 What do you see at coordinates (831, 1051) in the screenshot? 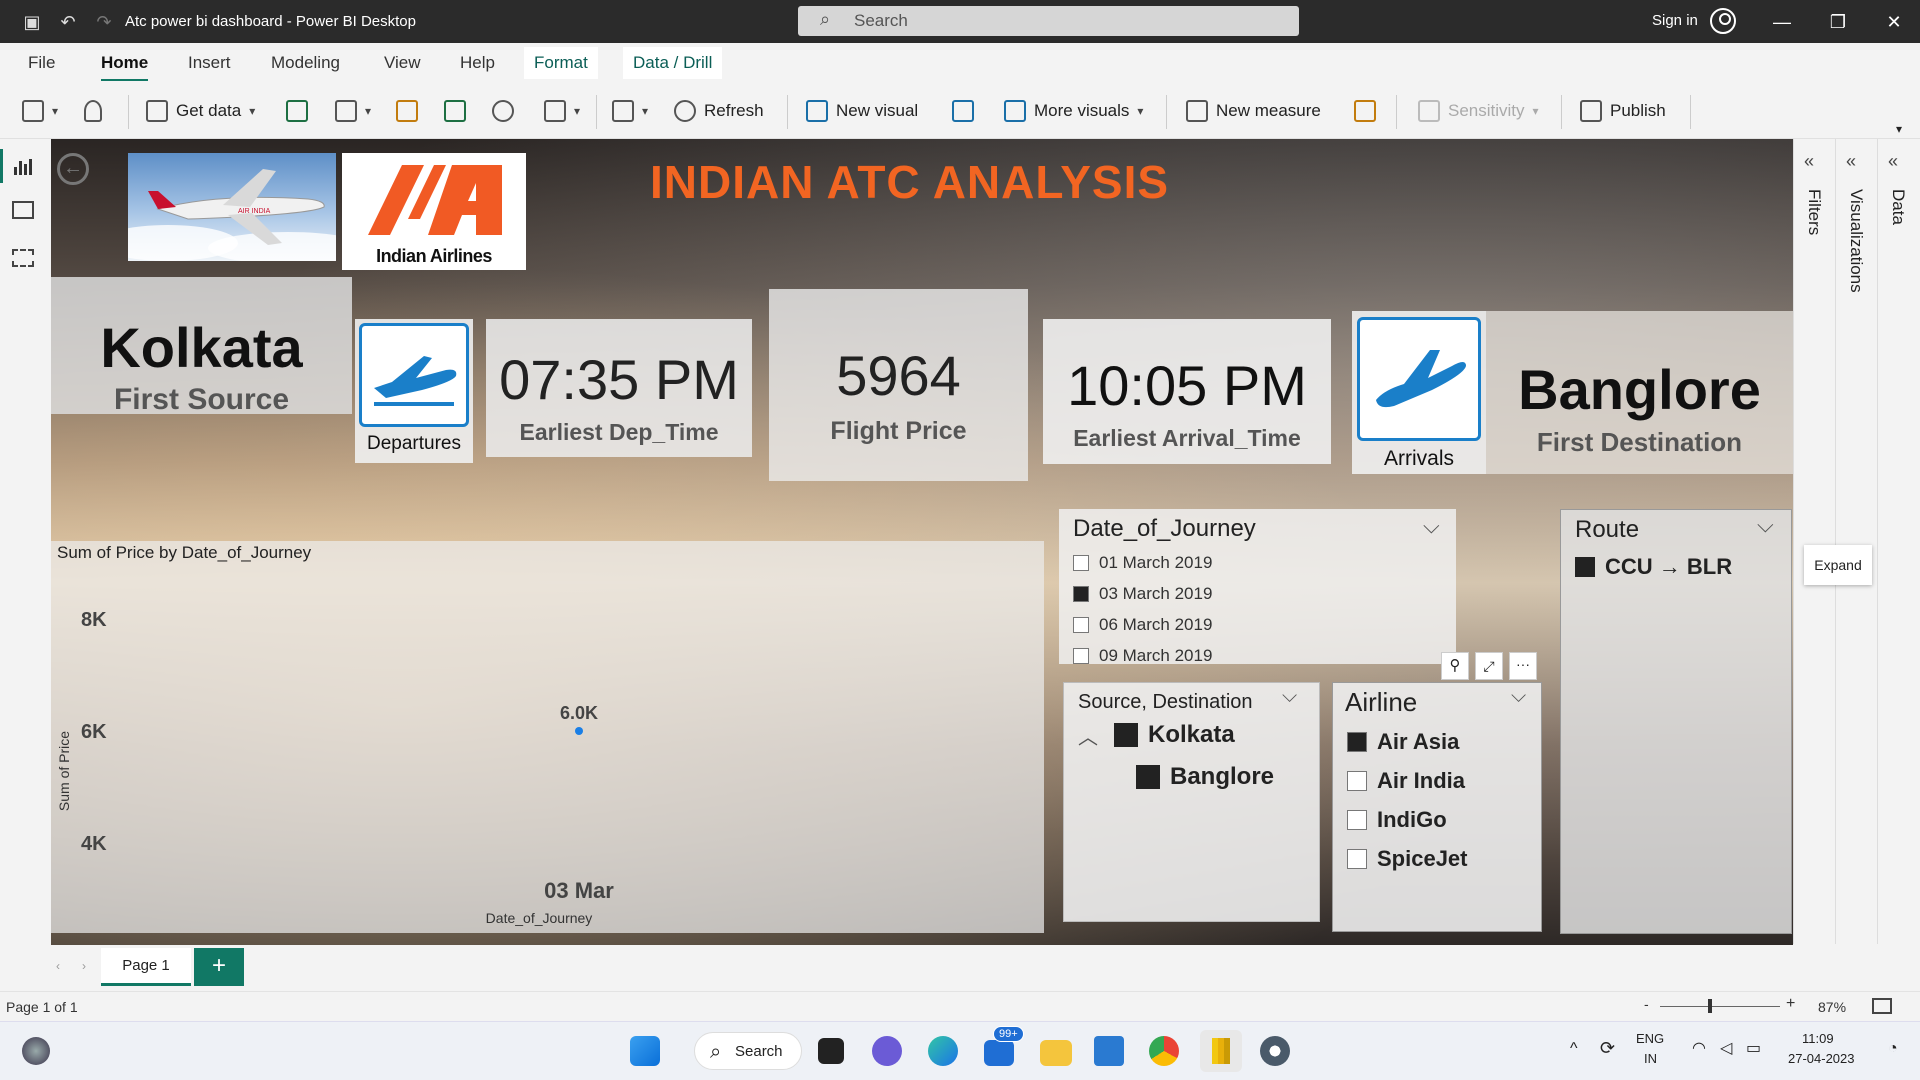
I see `task-view-icon` at bounding box center [831, 1051].